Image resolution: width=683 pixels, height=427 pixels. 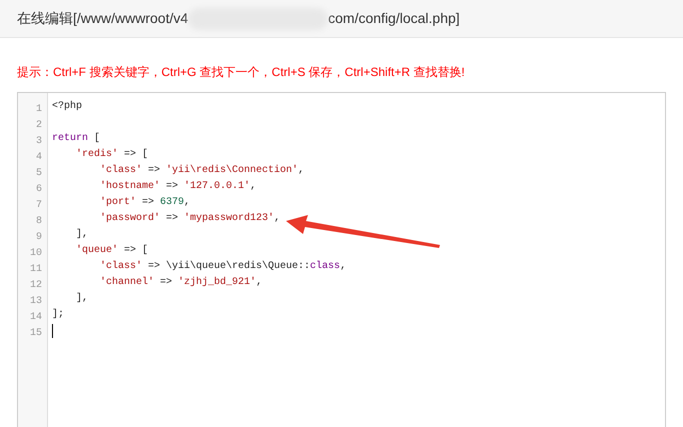 I want to click on code-string: 'mypassword123', so click(x=229, y=219).